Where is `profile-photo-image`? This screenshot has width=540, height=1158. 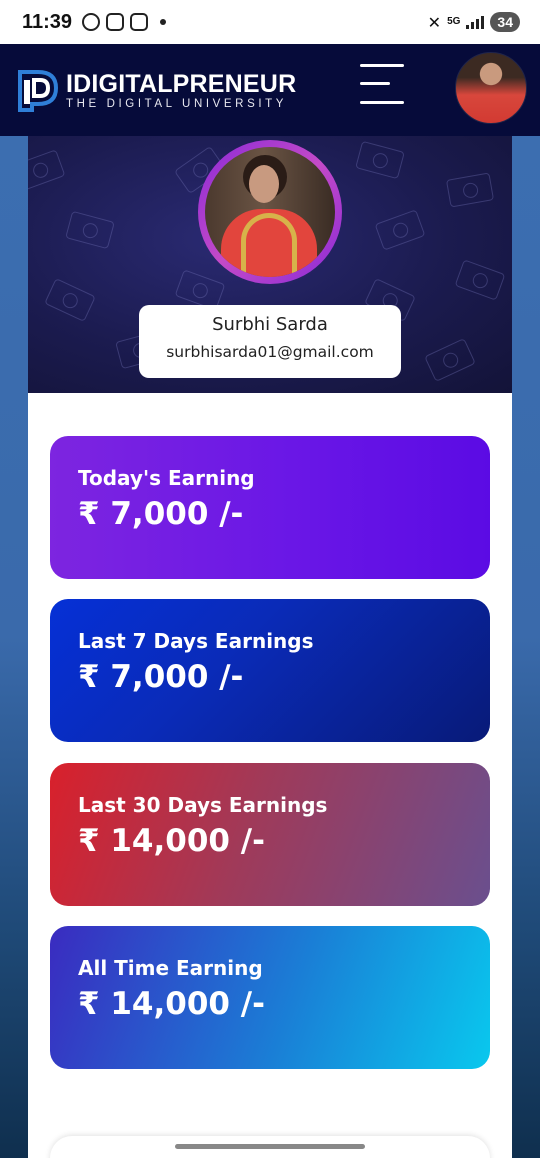 profile-photo-image is located at coordinates (270, 212).